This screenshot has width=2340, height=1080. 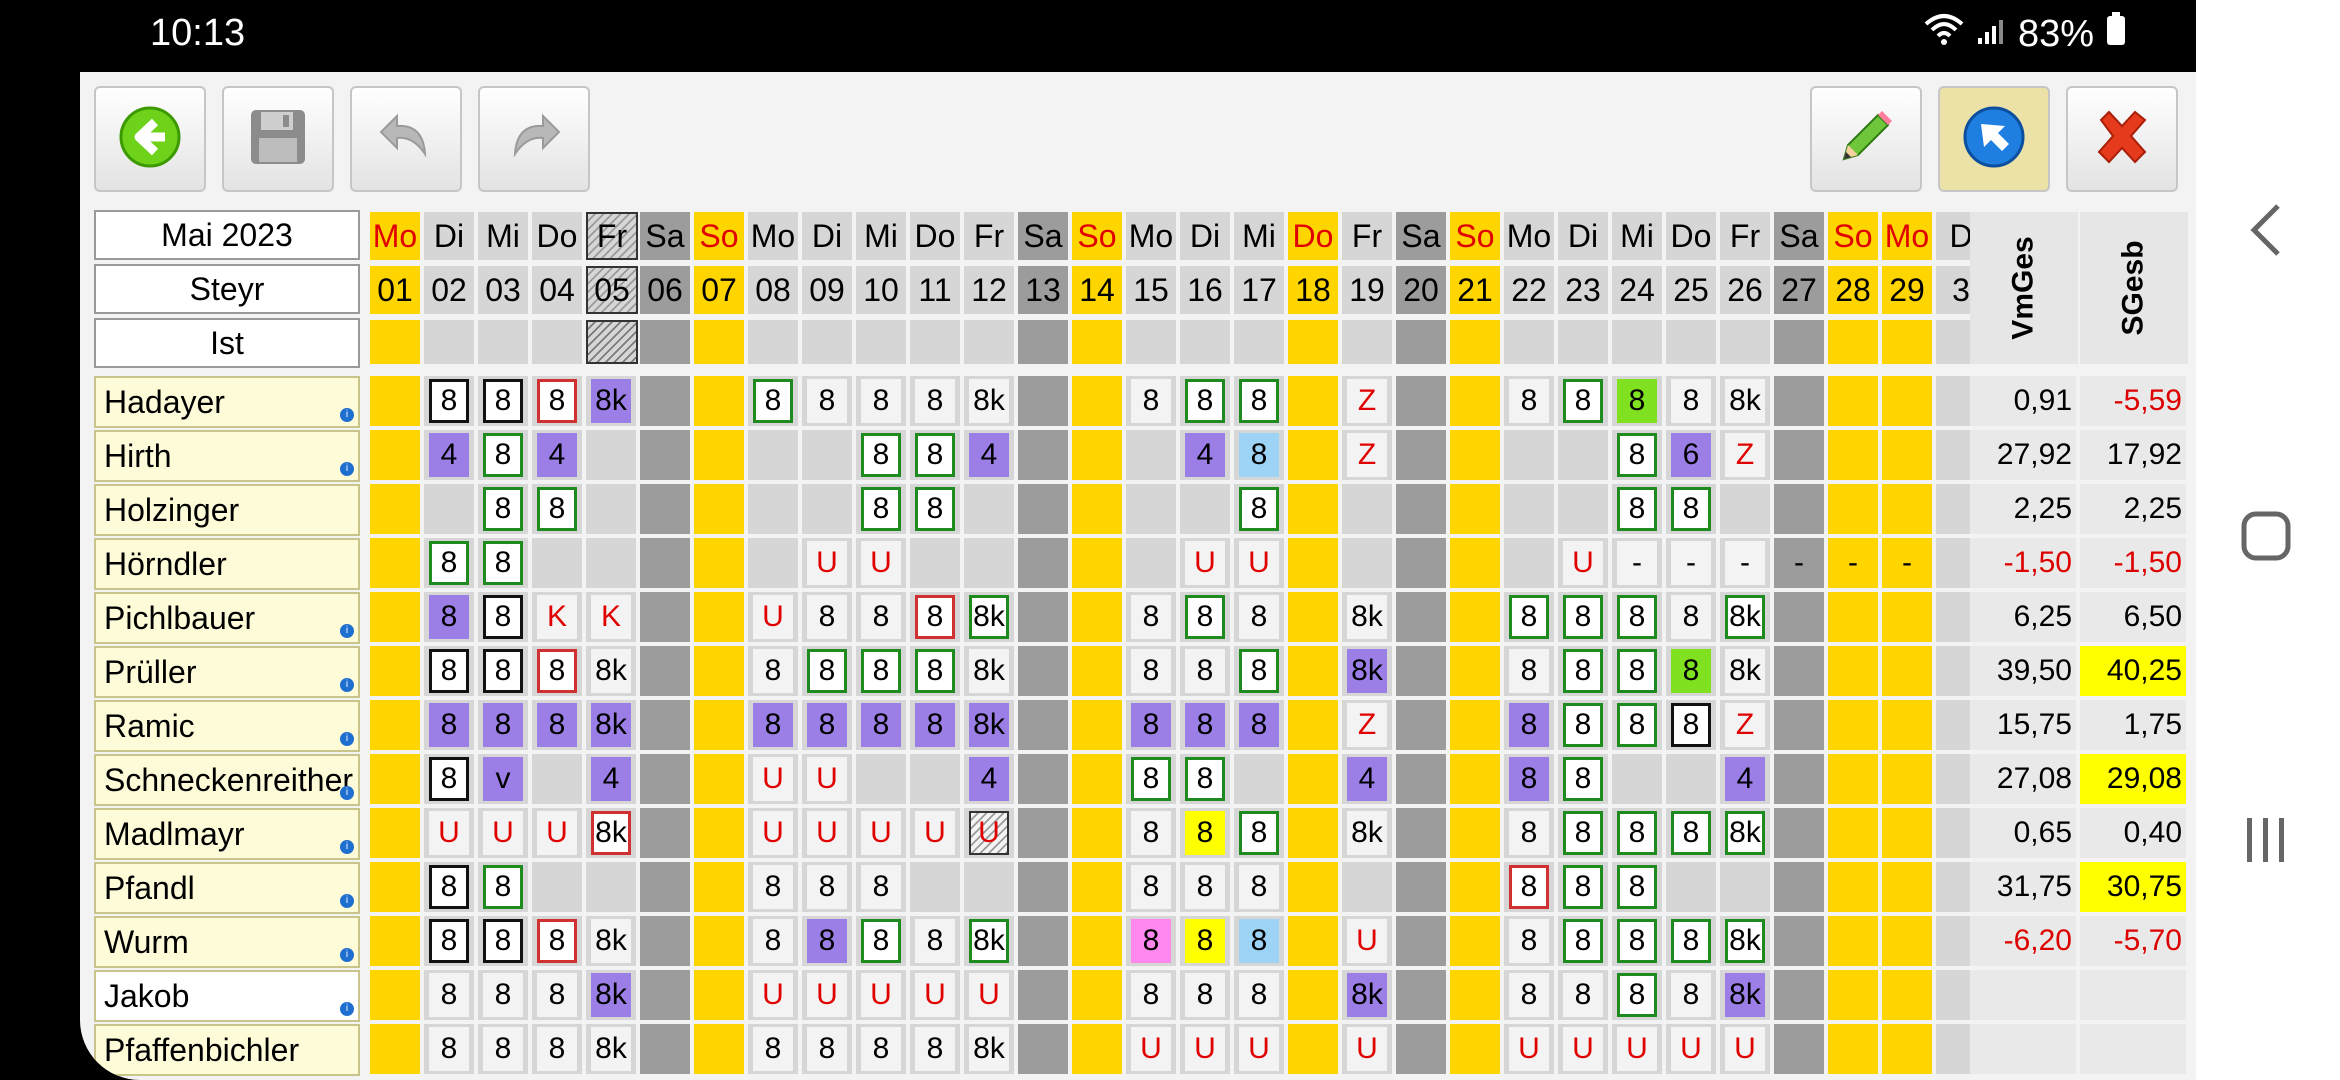 I want to click on day-number-05: 05, so click(x=612, y=290).